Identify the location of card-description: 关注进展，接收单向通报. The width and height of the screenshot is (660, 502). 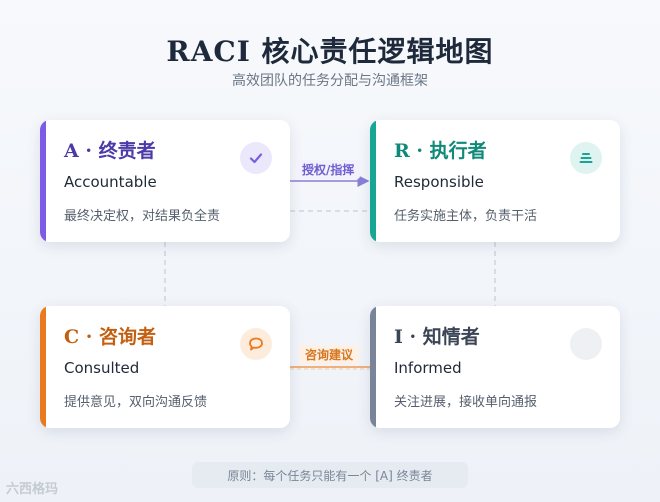
(466, 402).